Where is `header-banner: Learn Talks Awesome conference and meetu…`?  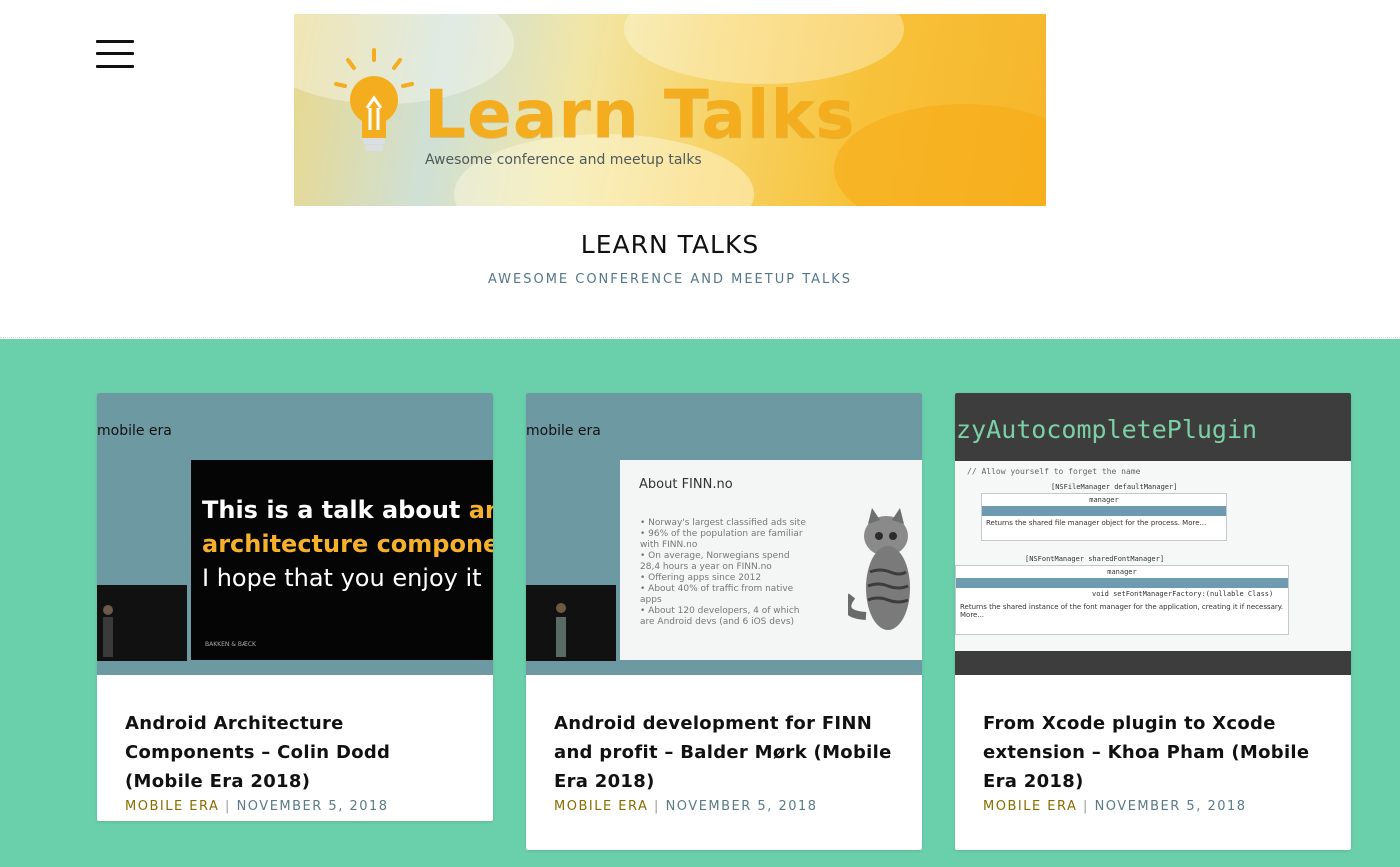
header-banner: Learn Talks Awesome conference and meetu… is located at coordinates (670, 110).